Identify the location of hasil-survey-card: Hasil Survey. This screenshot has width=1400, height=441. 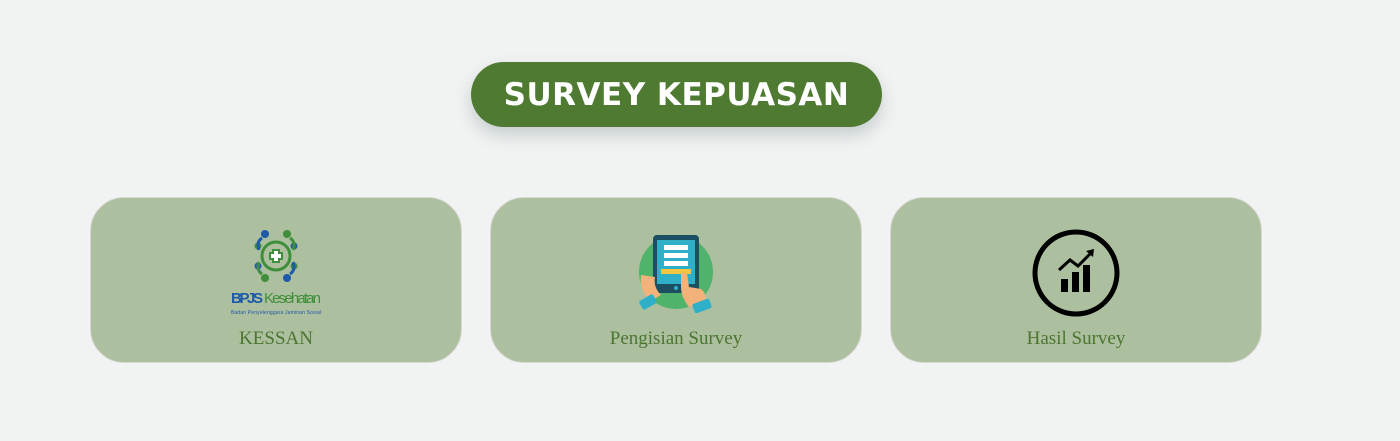
(1076, 280).